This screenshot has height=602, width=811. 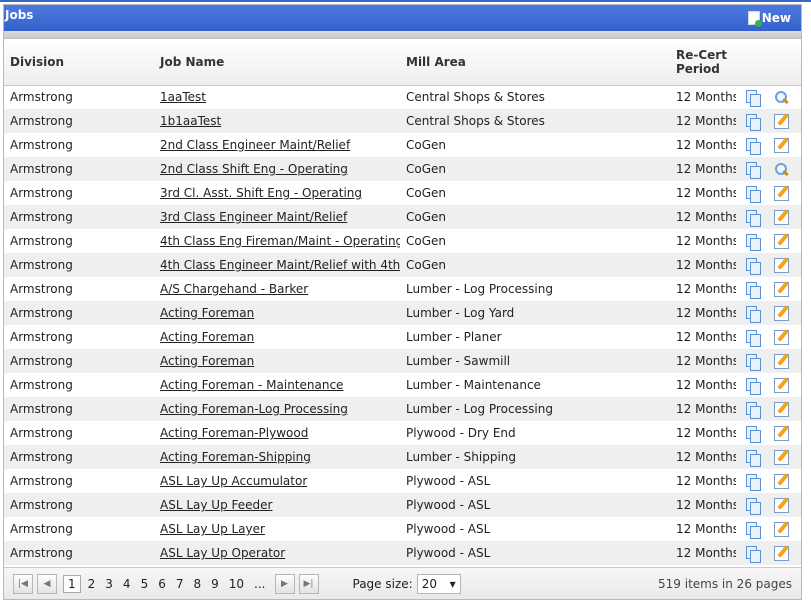 What do you see at coordinates (277, 62) in the screenshot?
I see `column-header-job-name: Job Name` at bounding box center [277, 62].